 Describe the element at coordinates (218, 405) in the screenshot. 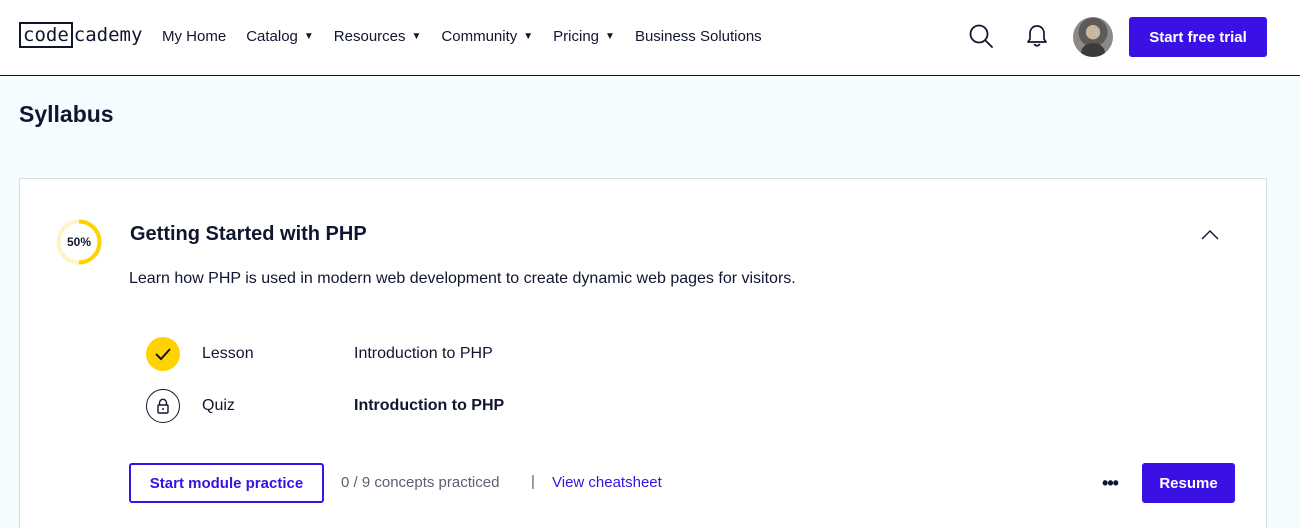

I see `item-type: Quiz` at that location.